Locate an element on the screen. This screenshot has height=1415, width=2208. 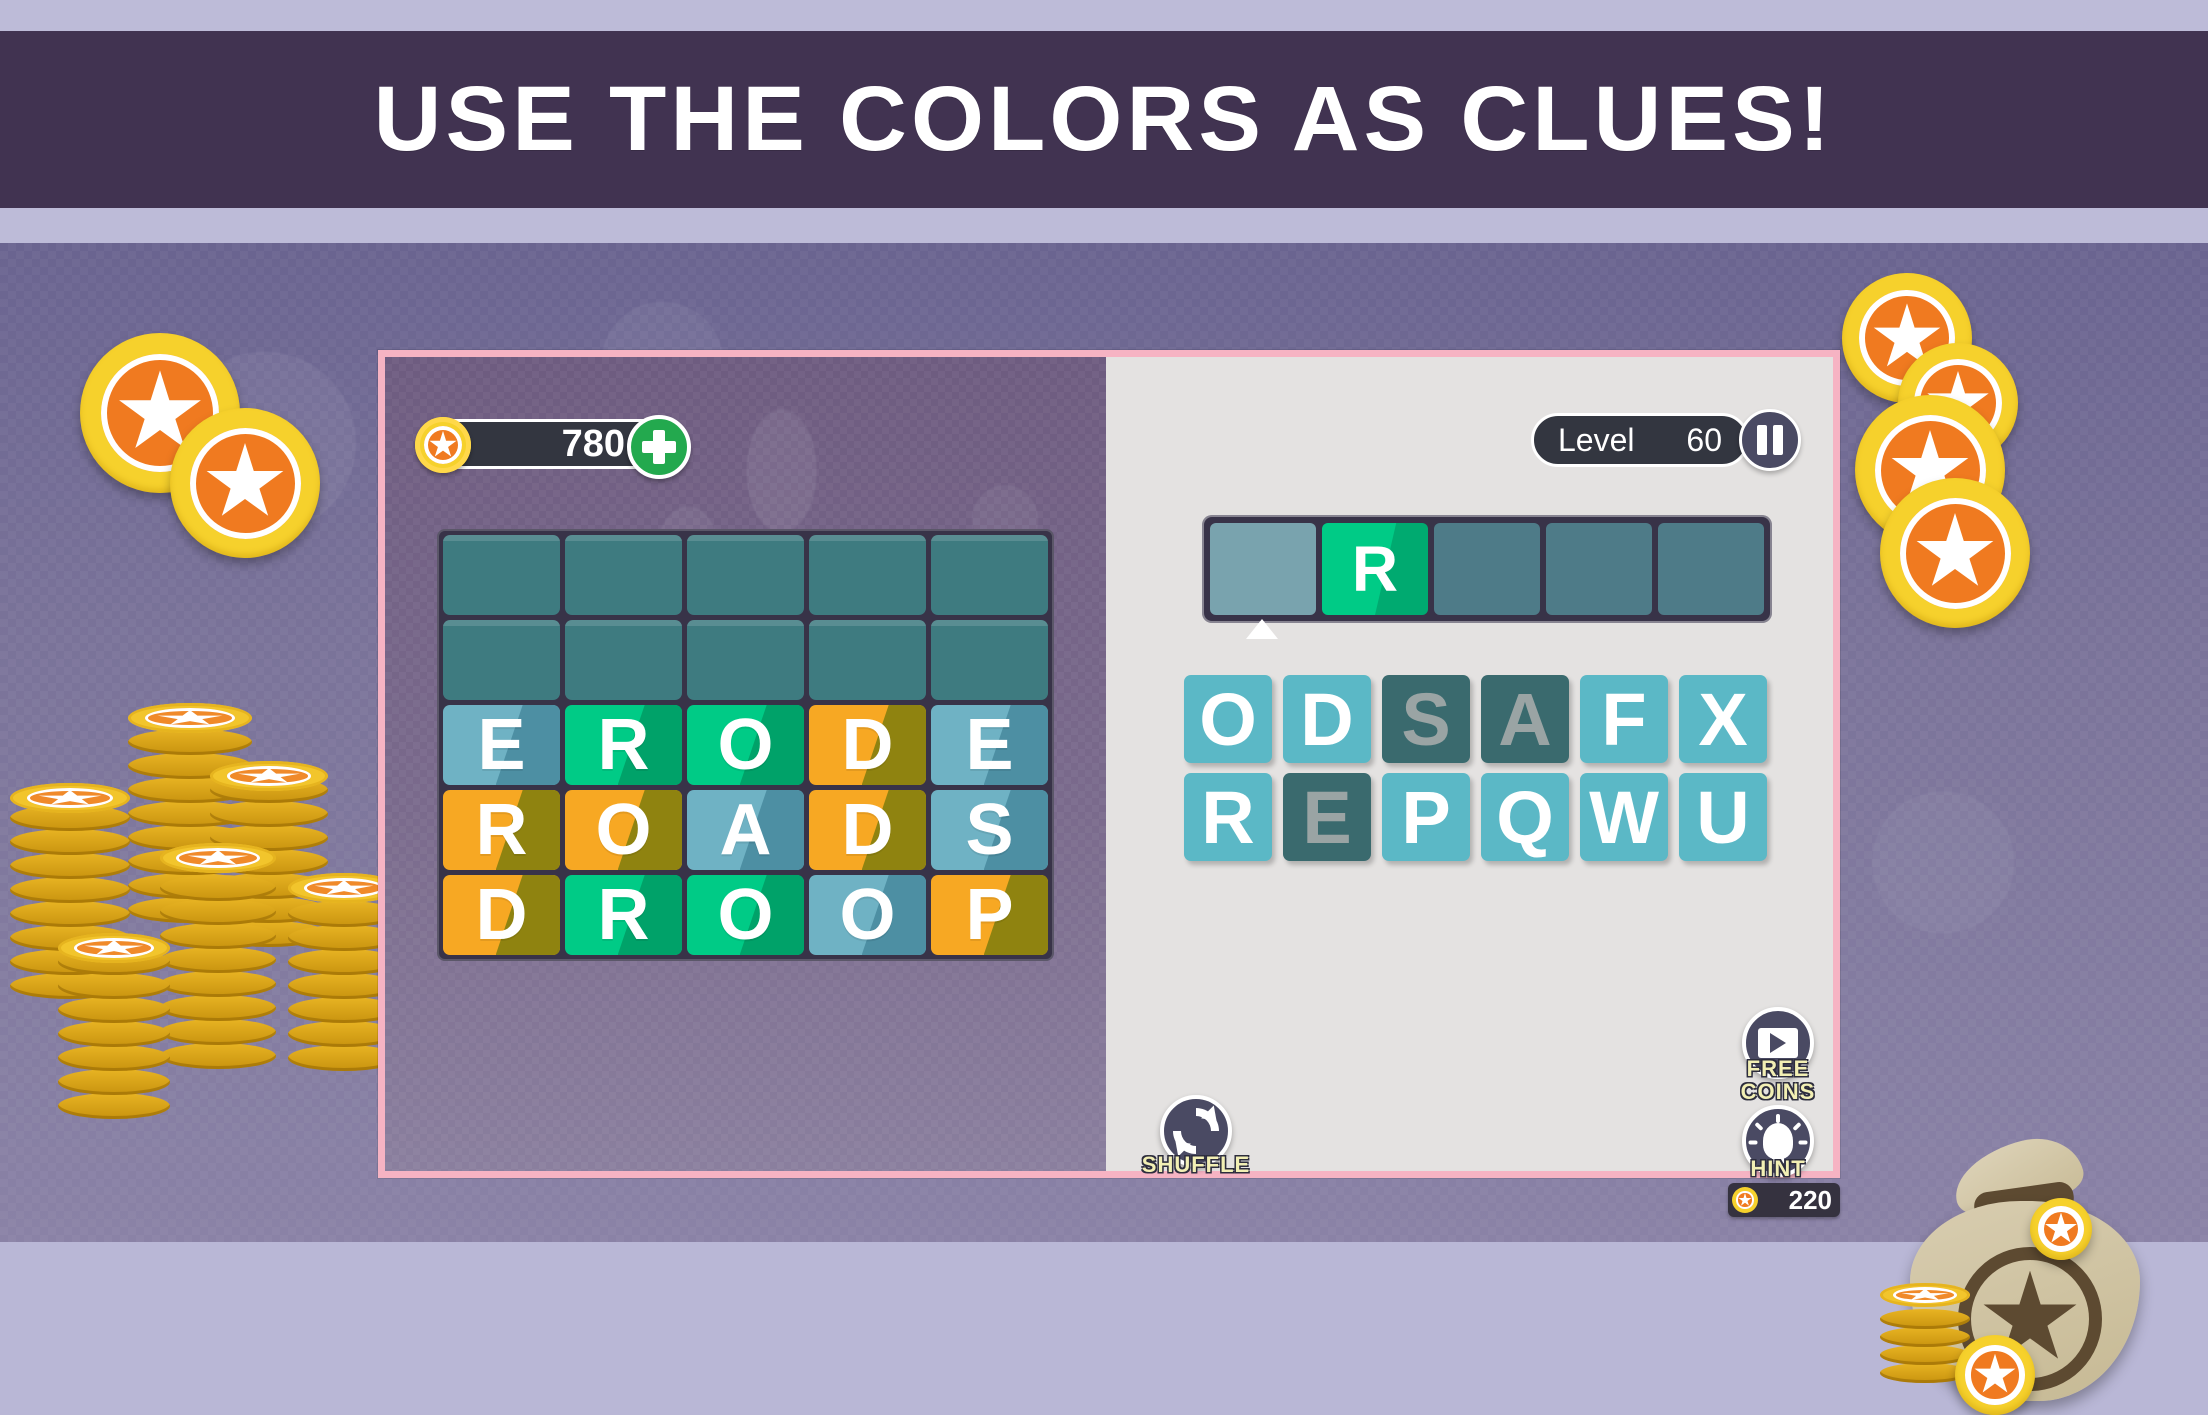
pause-button is located at coordinates (1770, 440).